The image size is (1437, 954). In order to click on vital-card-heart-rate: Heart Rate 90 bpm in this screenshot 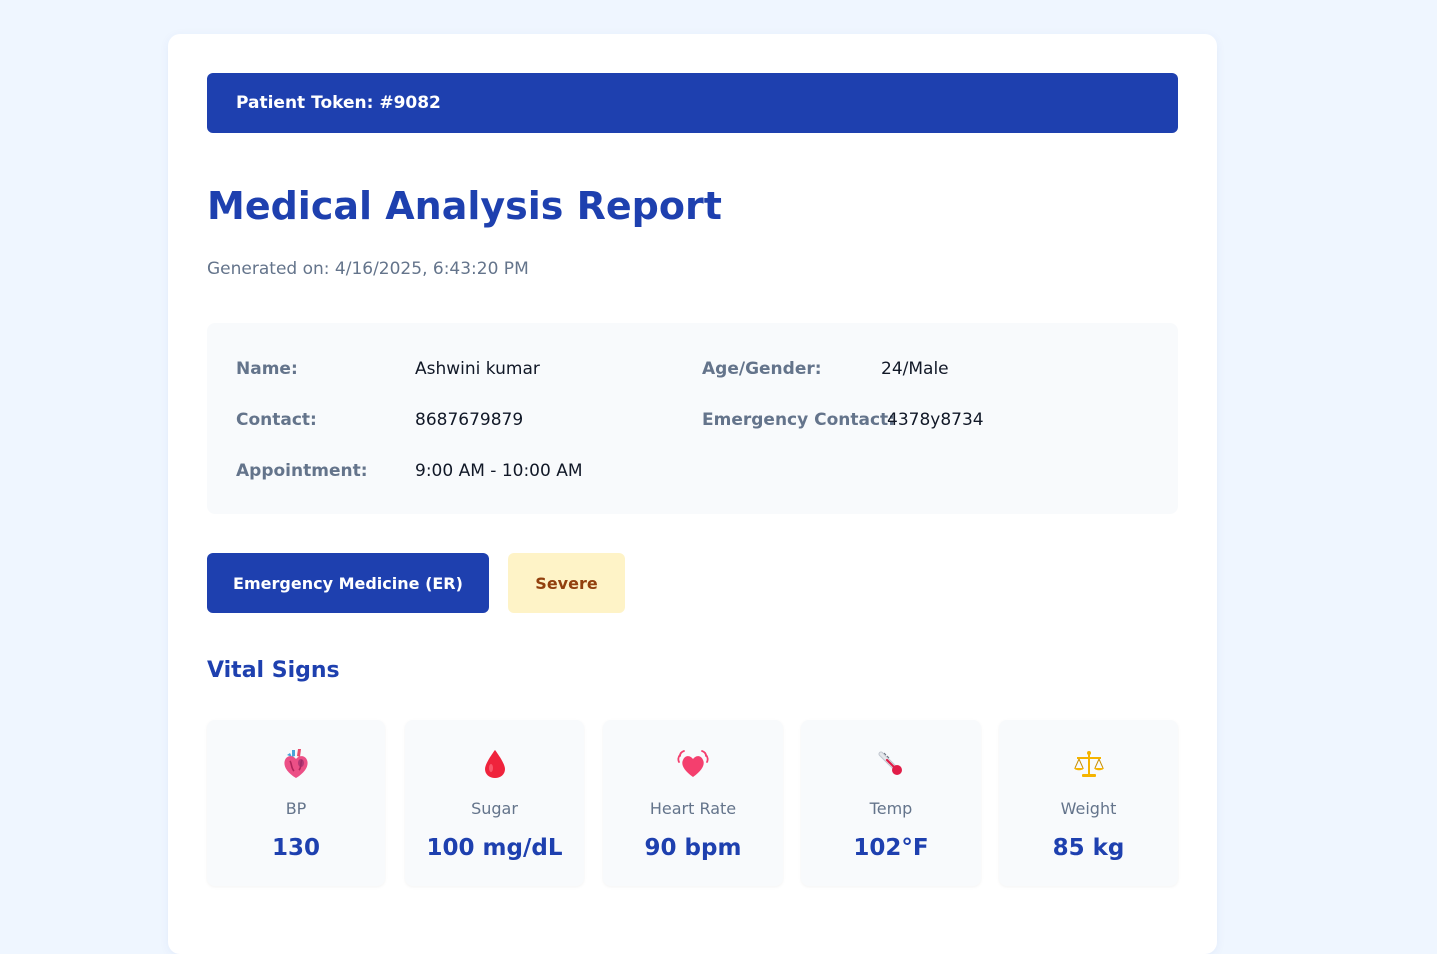, I will do `click(693, 803)`.